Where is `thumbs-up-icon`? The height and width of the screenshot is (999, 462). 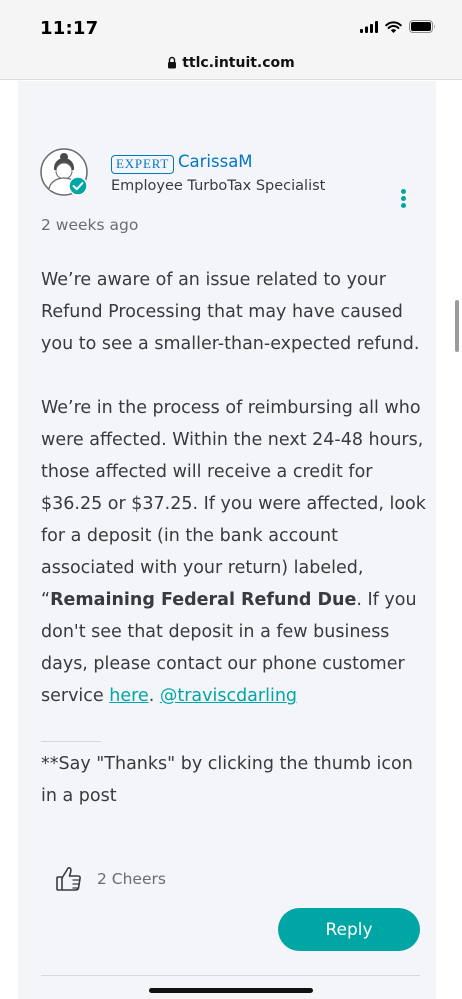 thumbs-up-icon is located at coordinates (69, 879).